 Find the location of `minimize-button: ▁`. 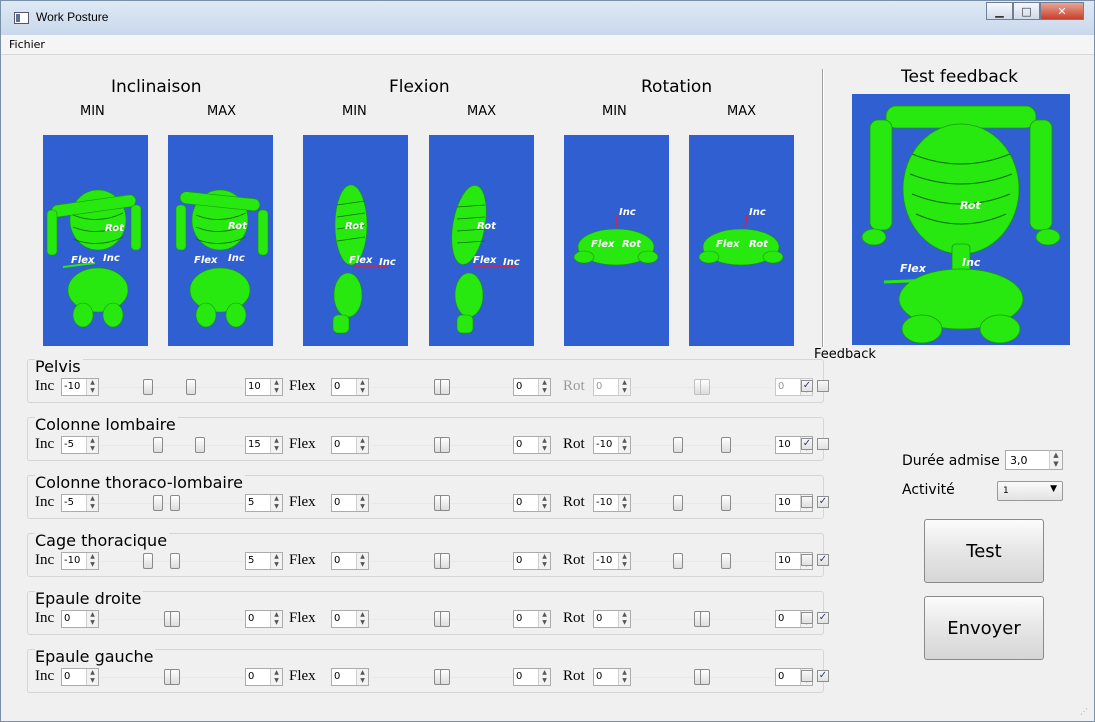

minimize-button: ▁ is located at coordinates (999, 11).